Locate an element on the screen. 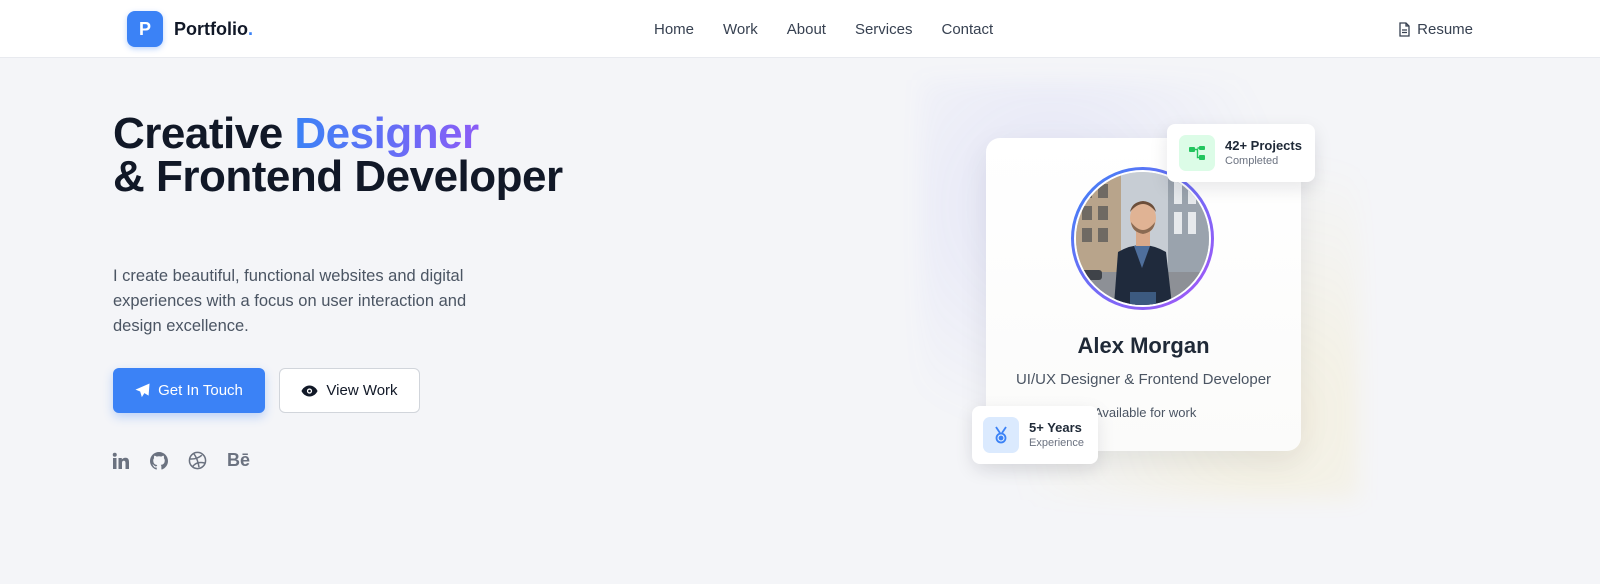 The image size is (1600, 584). behance-icon: Bē is located at coordinates (239, 460).